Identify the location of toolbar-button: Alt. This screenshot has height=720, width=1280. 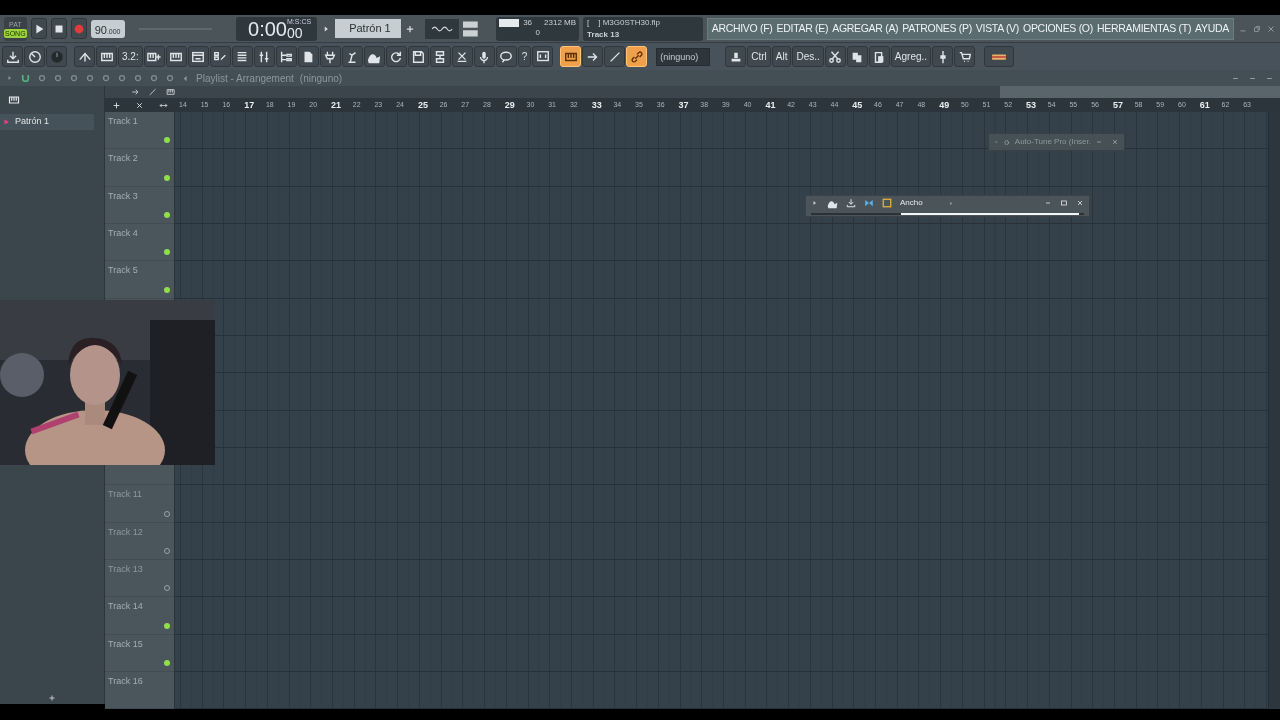
(781, 56).